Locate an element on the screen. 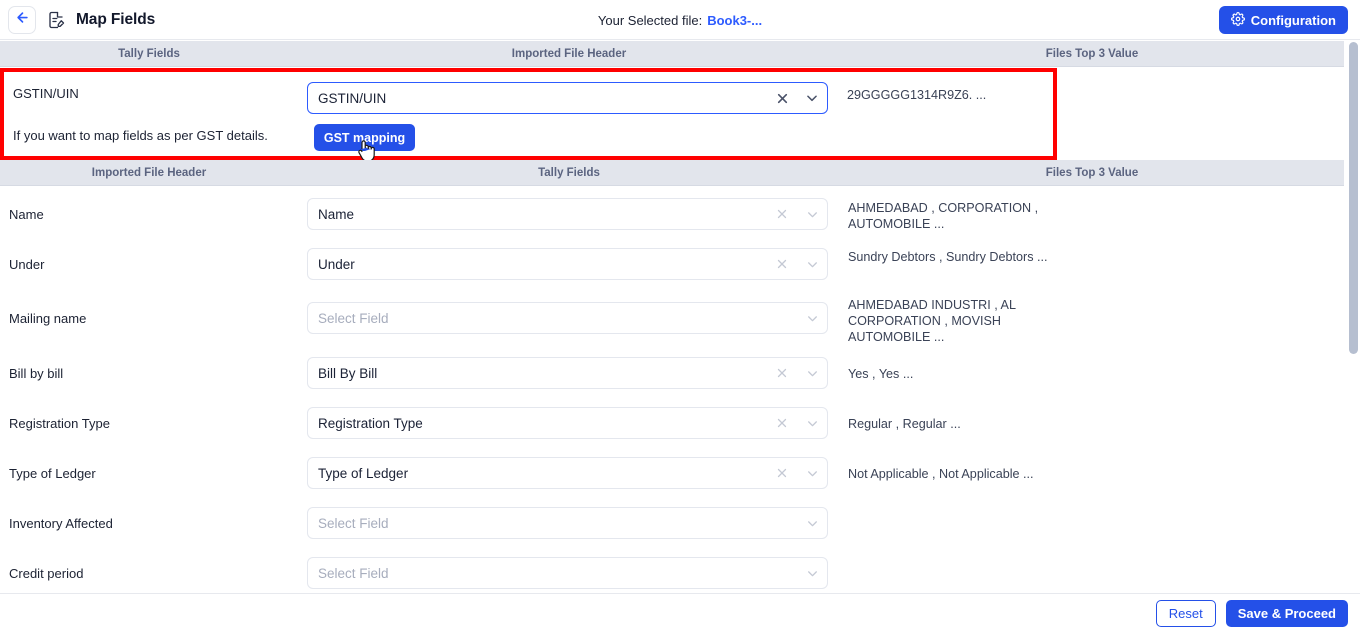  field-select: Under is located at coordinates (567, 264).